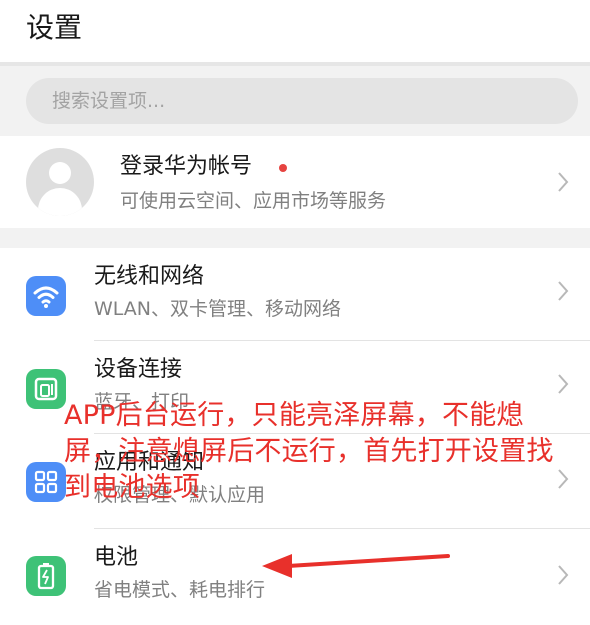 The width and height of the screenshot is (590, 625). Describe the element at coordinates (356, 566) in the screenshot. I see `annotation-arrow-icon` at that location.